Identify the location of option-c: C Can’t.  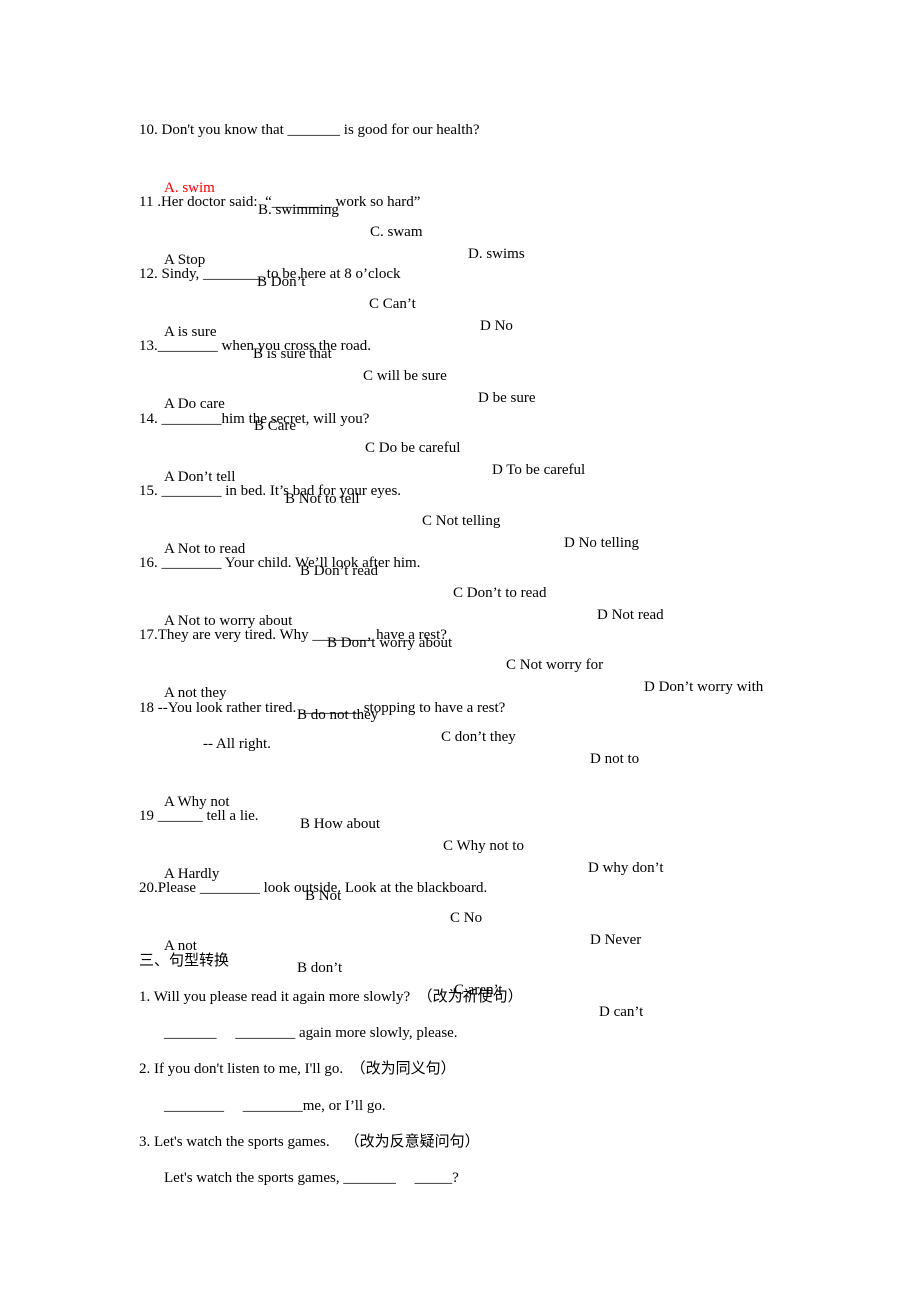
(392, 304).